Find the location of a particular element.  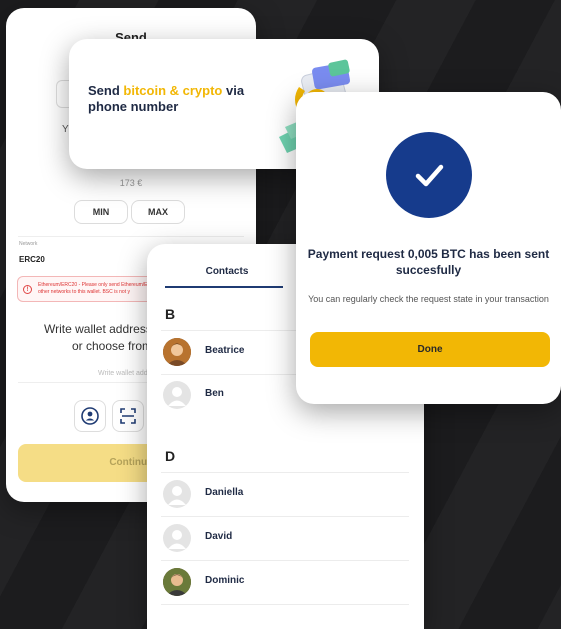

contact-book-button is located at coordinates (90, 416).